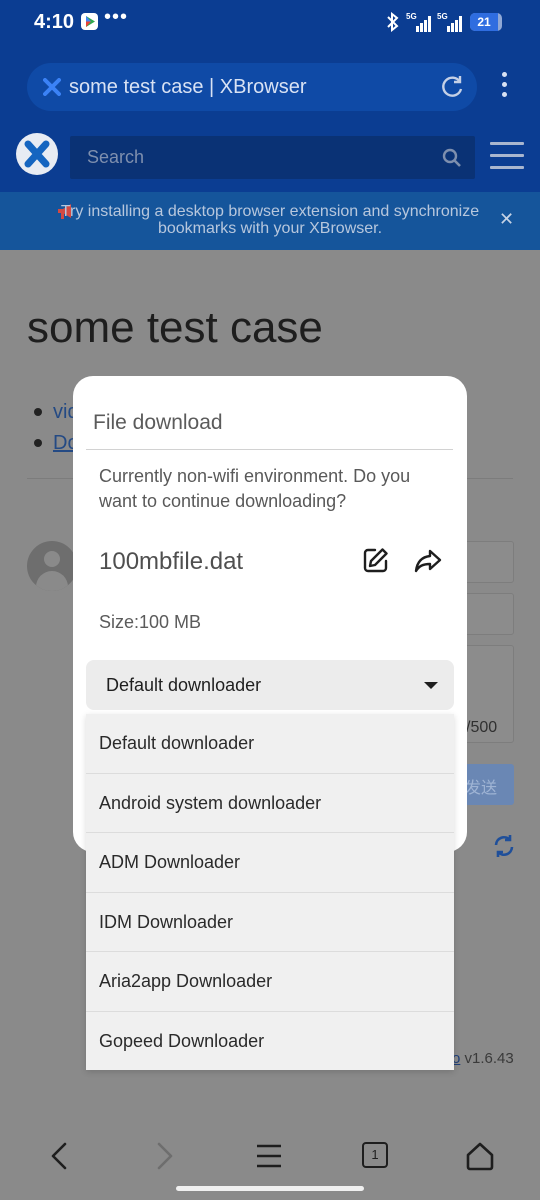 The image size is (540, 1200). I want to click on char-counter: /500, so click(482, 727).